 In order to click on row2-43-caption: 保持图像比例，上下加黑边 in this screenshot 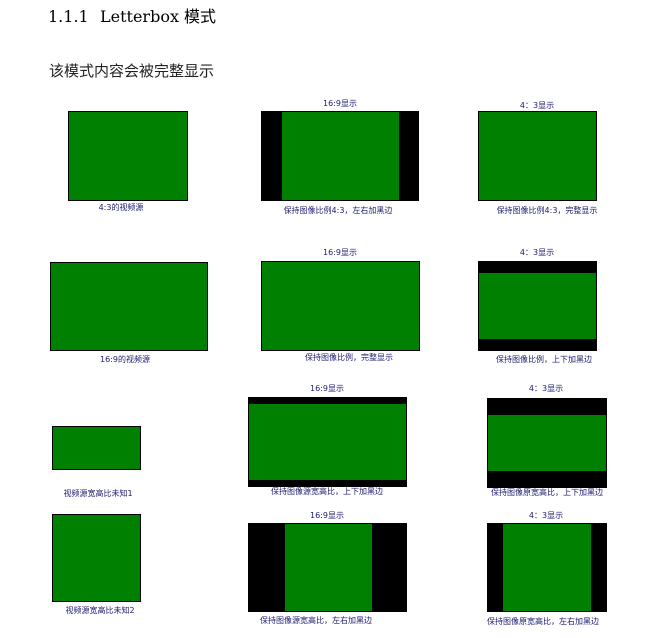, I will do `click(544, 359)`.